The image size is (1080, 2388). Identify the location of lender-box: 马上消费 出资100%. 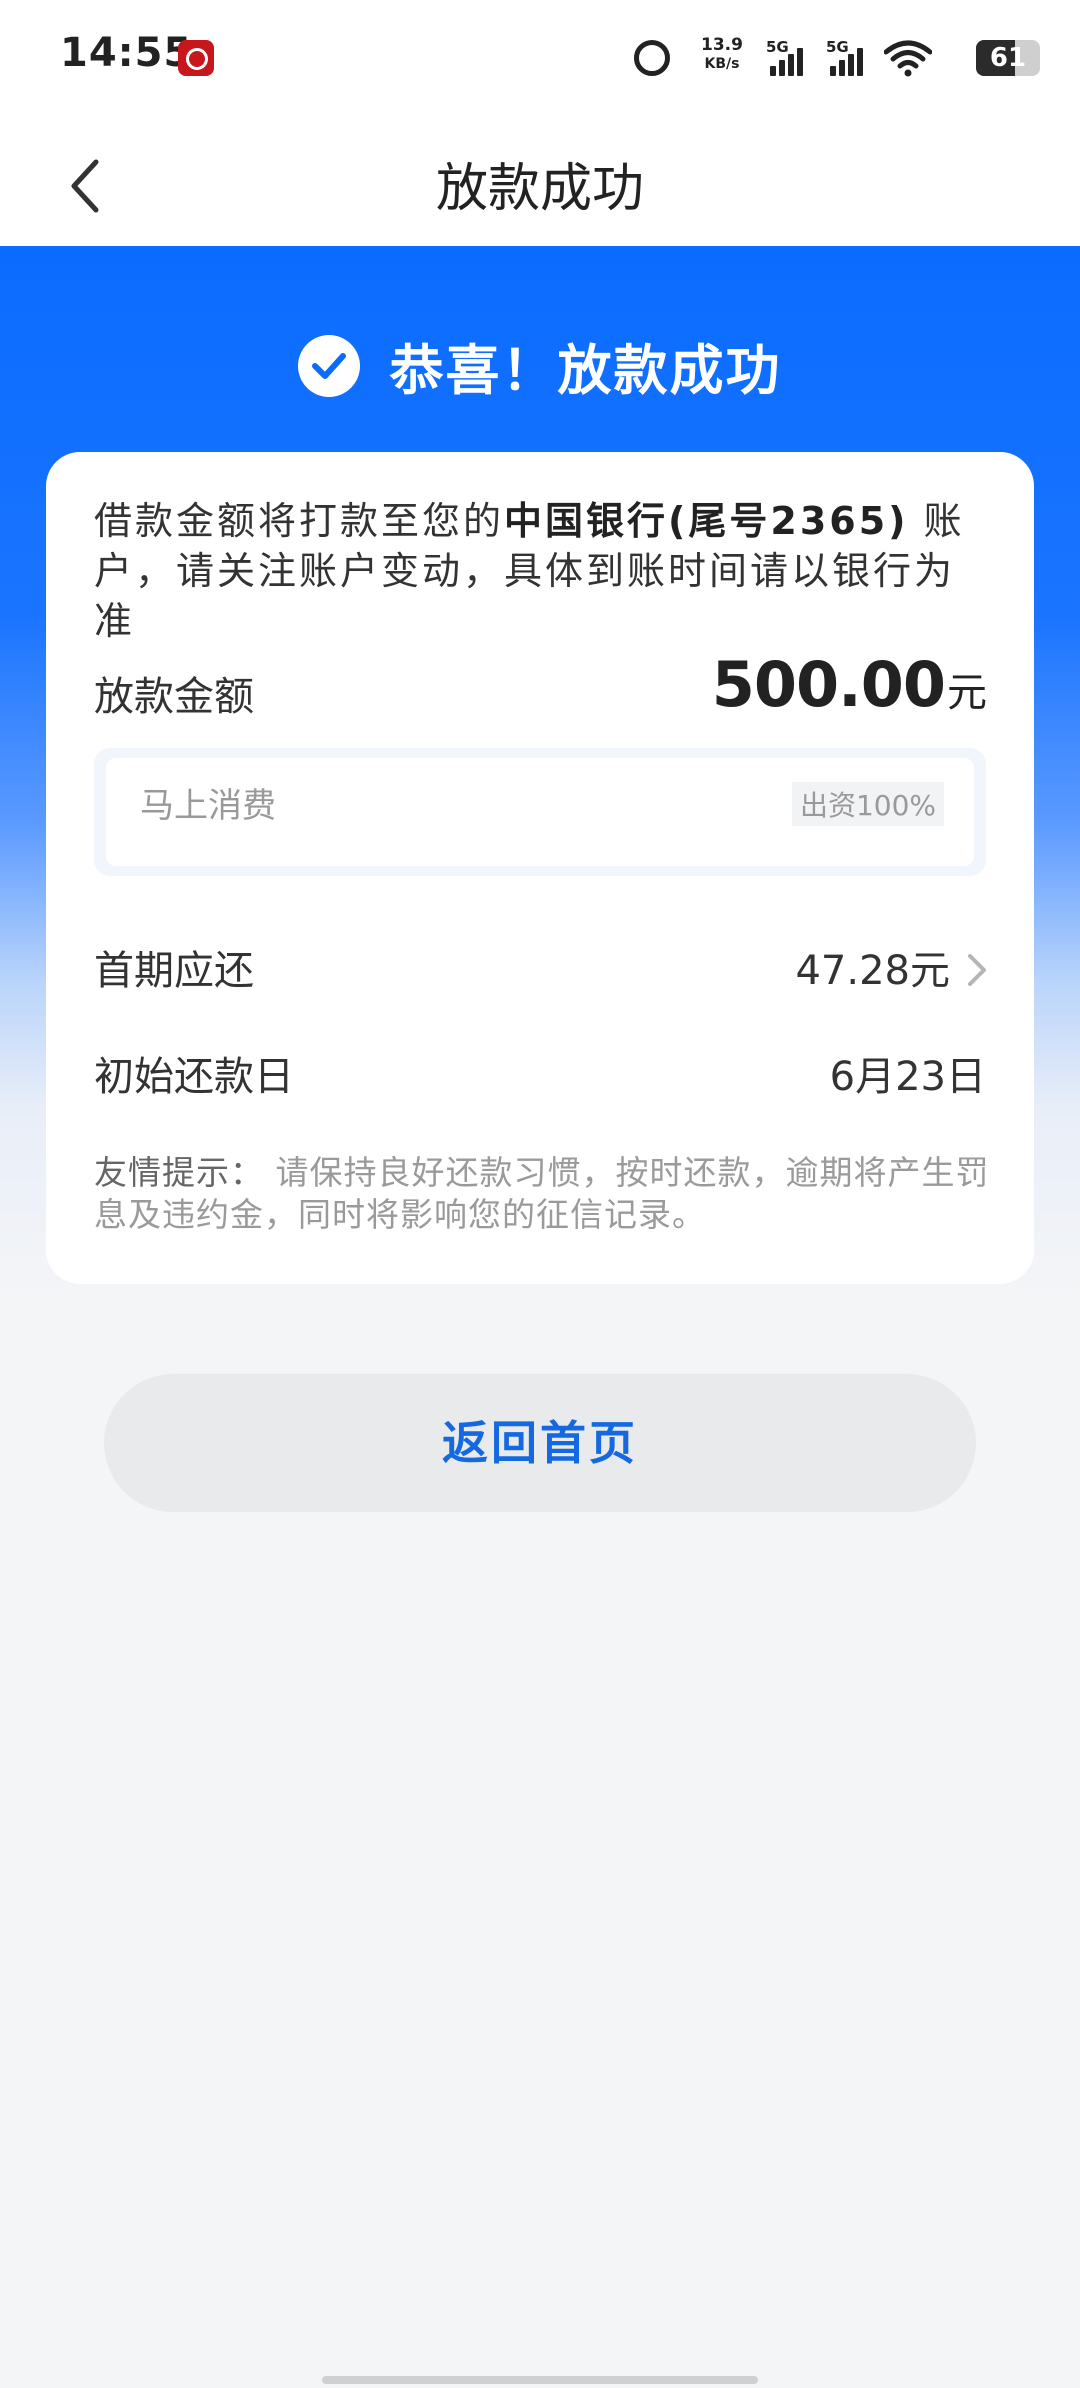
(540, 812).